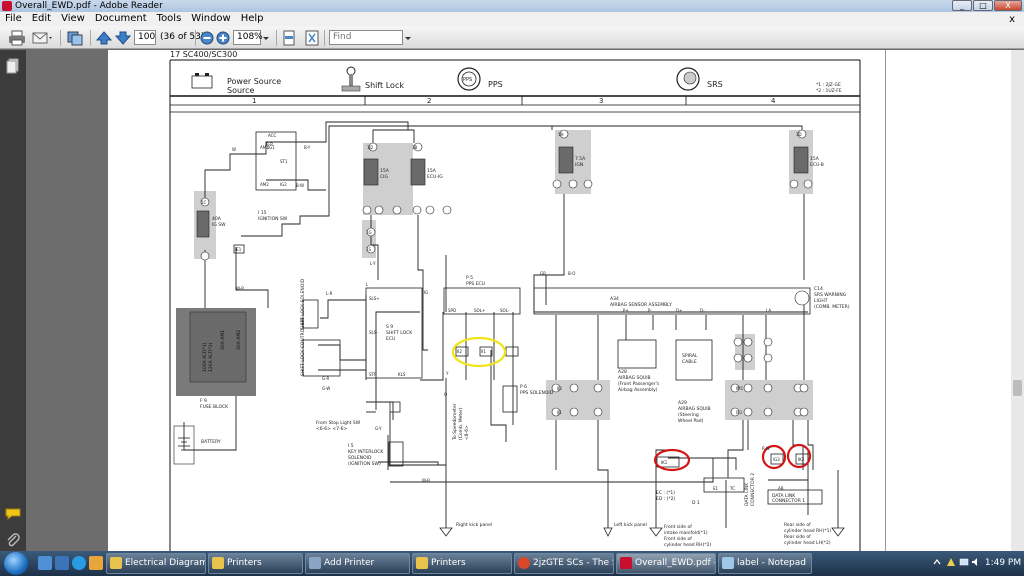  What do you see at coordinates (678, 527) in the screenshot?
I see `ground-front-1: Front side of` at bounding box center [678, 527].